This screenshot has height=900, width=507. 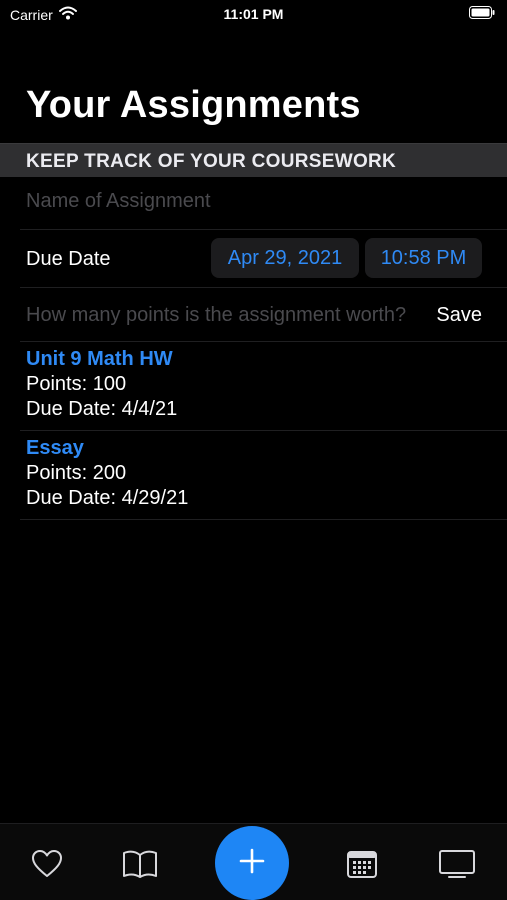 I want to click on status-bar: Carrier 11:01 PM, so click(x=253, y=14).